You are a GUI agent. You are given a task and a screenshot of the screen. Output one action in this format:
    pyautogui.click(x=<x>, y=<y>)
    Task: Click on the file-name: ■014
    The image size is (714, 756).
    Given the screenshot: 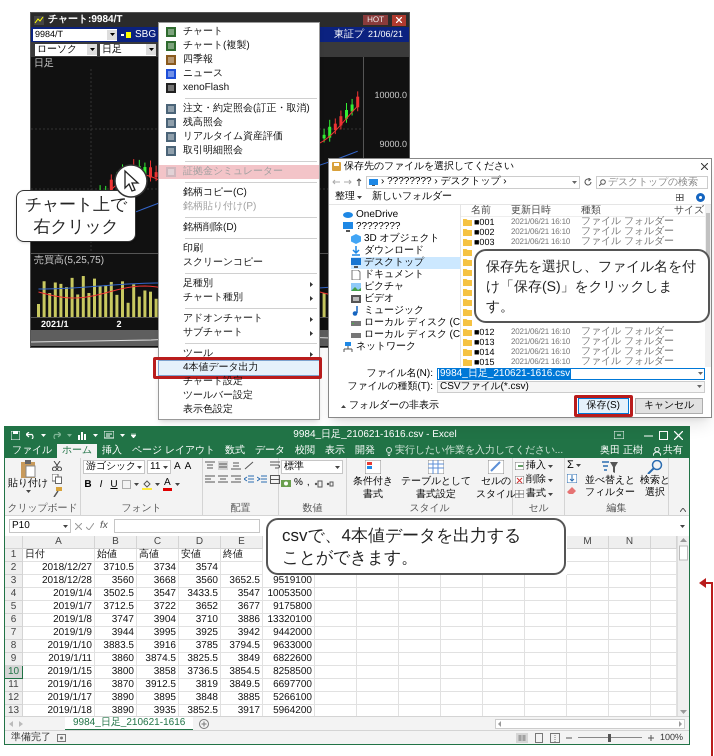 What is the action you would take?
    pyautogui.click(x=484, y=352)
    